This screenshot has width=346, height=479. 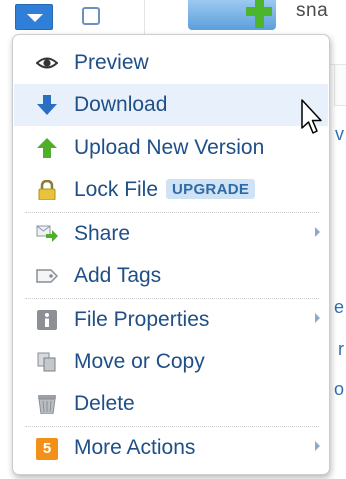 I want to click on menu-item-lock-file: Lock File UPGRADE, so click(x=171, y=190).